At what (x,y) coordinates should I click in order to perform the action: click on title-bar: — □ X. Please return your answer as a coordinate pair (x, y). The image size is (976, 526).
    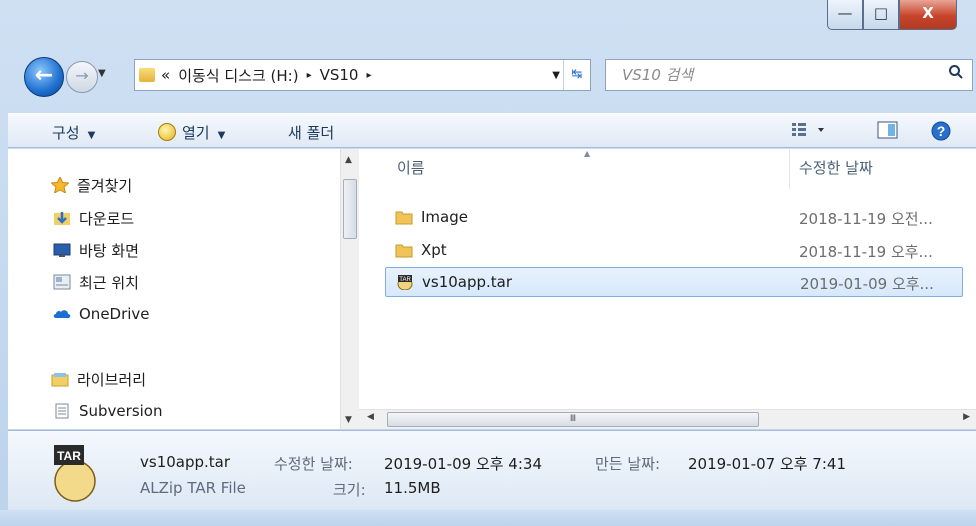
    Looking at the image, I should click on (488, 21).